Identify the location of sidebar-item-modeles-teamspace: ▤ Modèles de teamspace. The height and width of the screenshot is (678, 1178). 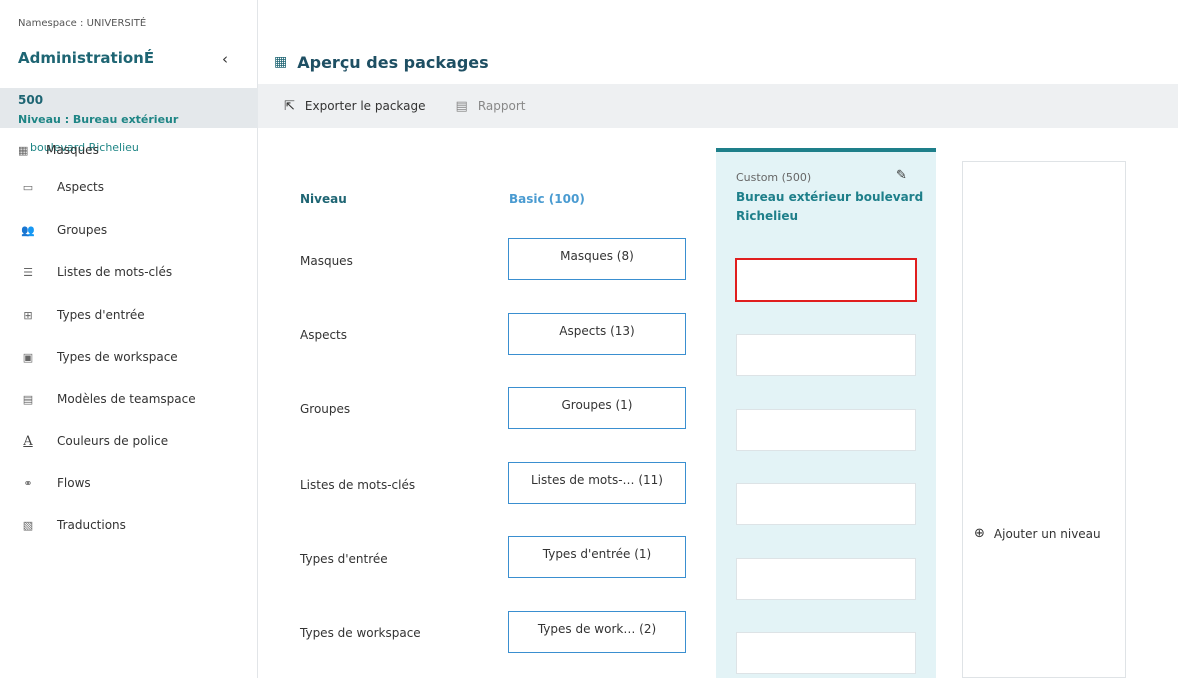
(107, 399).